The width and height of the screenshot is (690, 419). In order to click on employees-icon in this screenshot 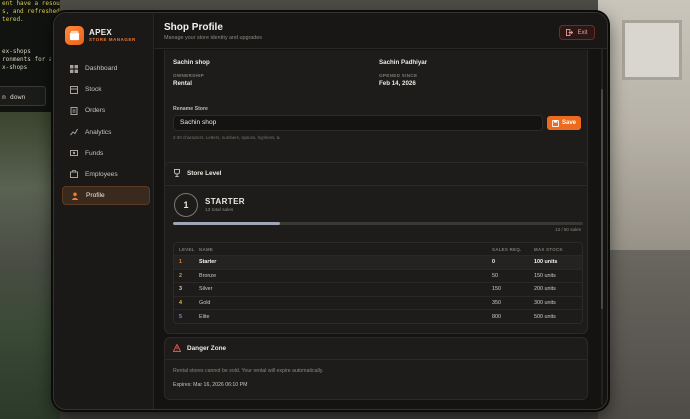, I will do `click(74, 174)`.